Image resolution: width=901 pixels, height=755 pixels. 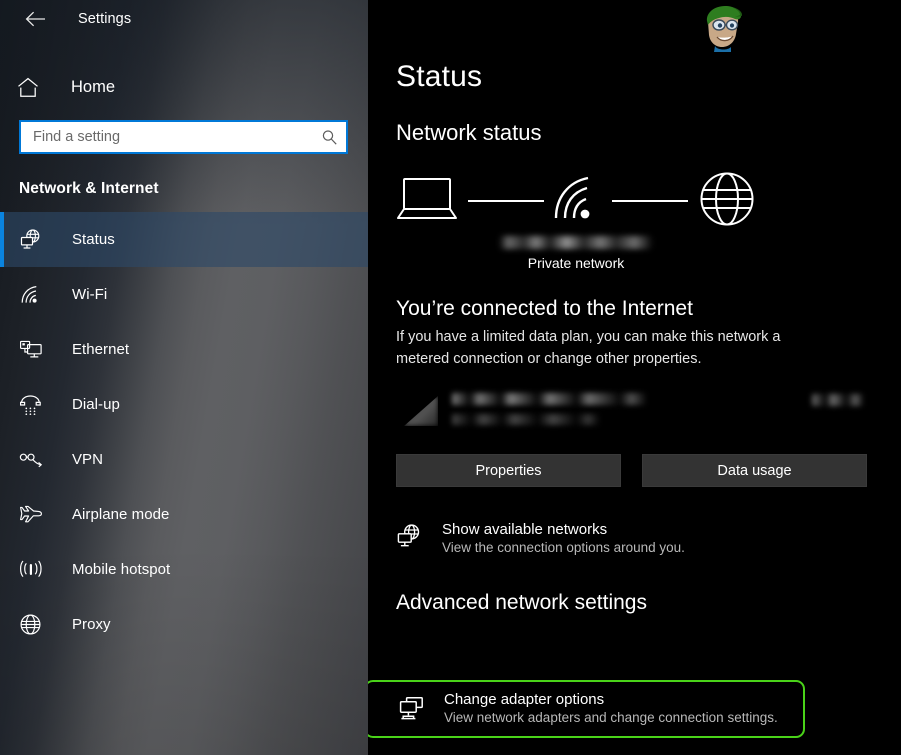 I want to click on wifi-usage-icon, so click(x=421, y=411).